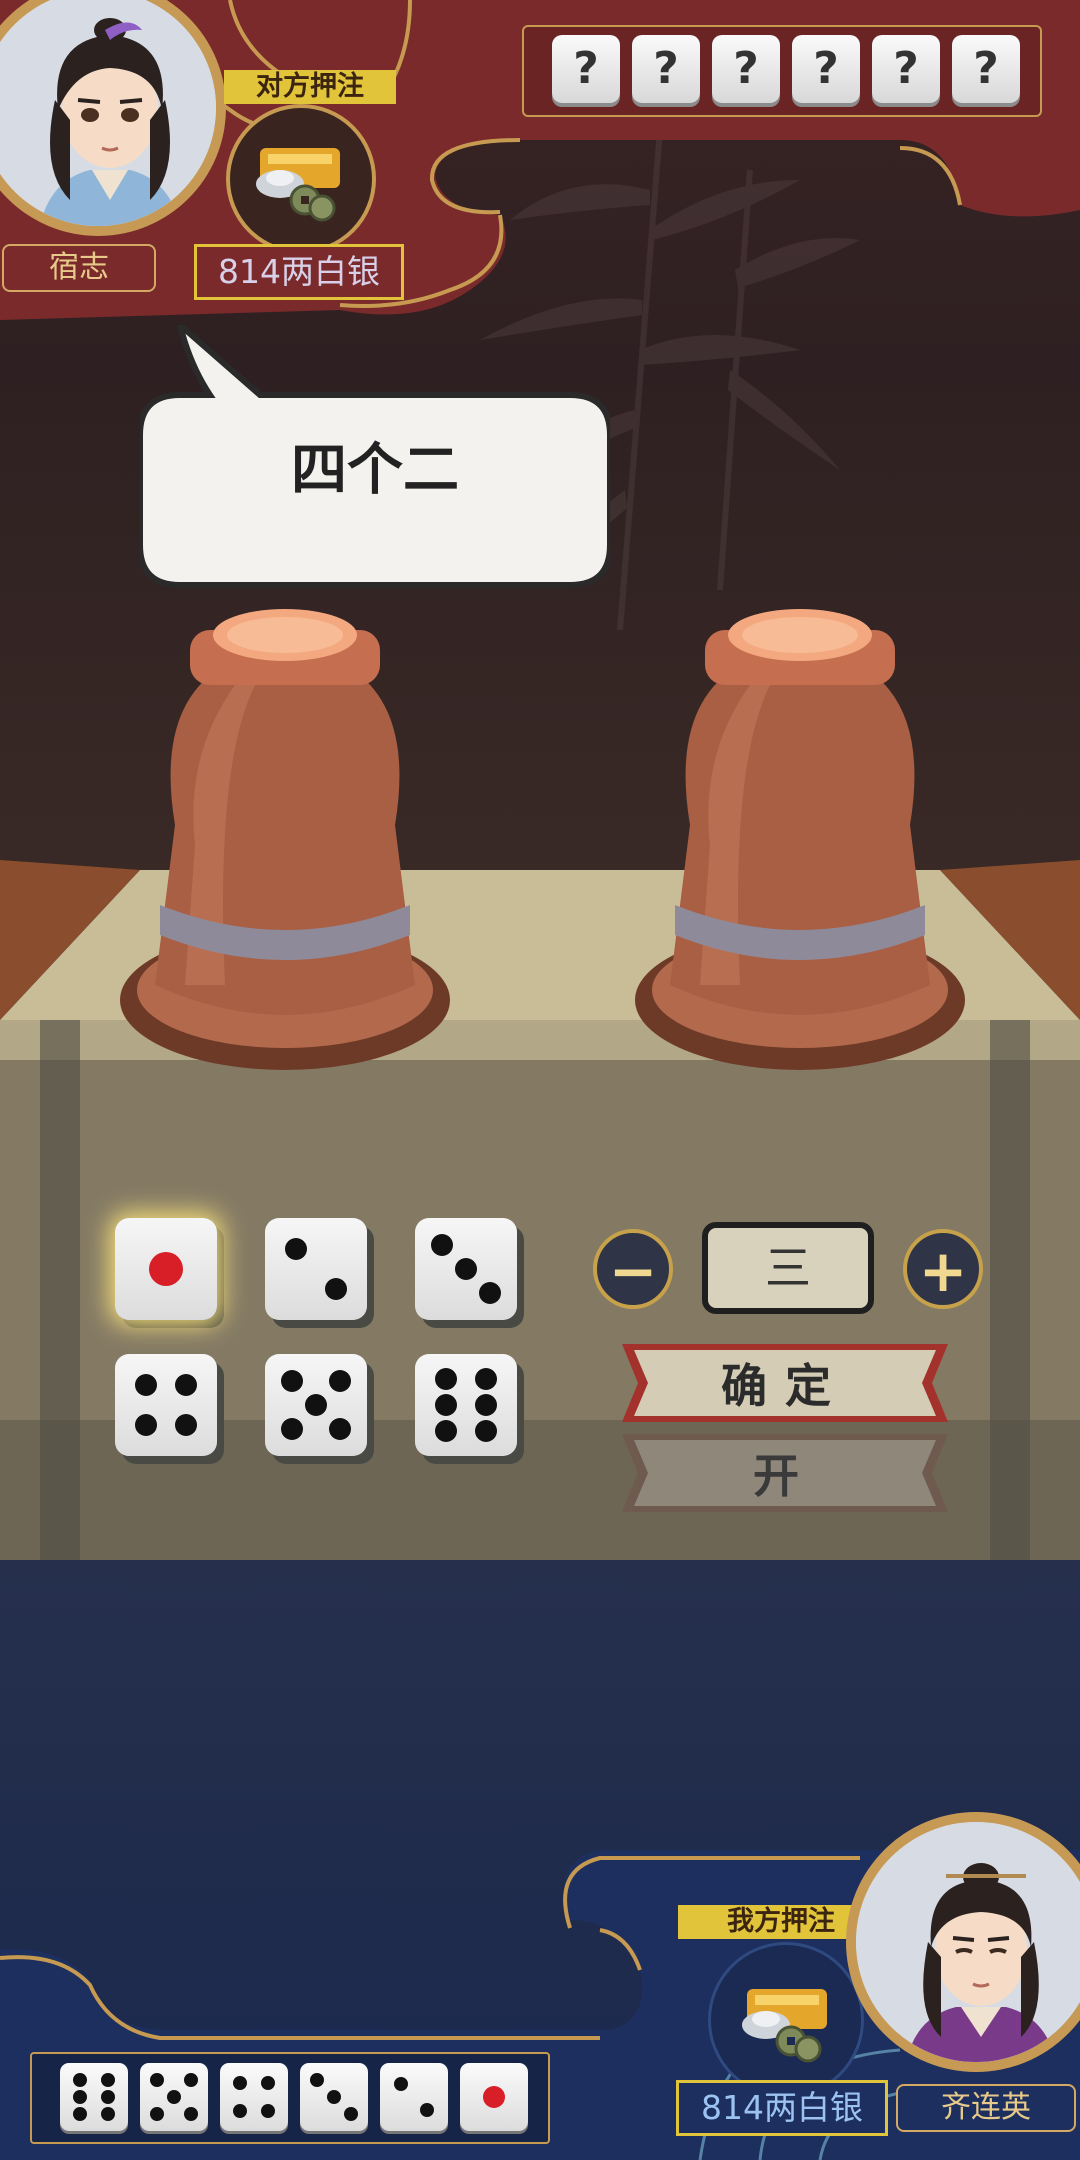 This screenshot has height=2160, width=1080. Describe the element at coordinates (943, 1269) in the screenshot. I see `increase-count-button: +` at that location.